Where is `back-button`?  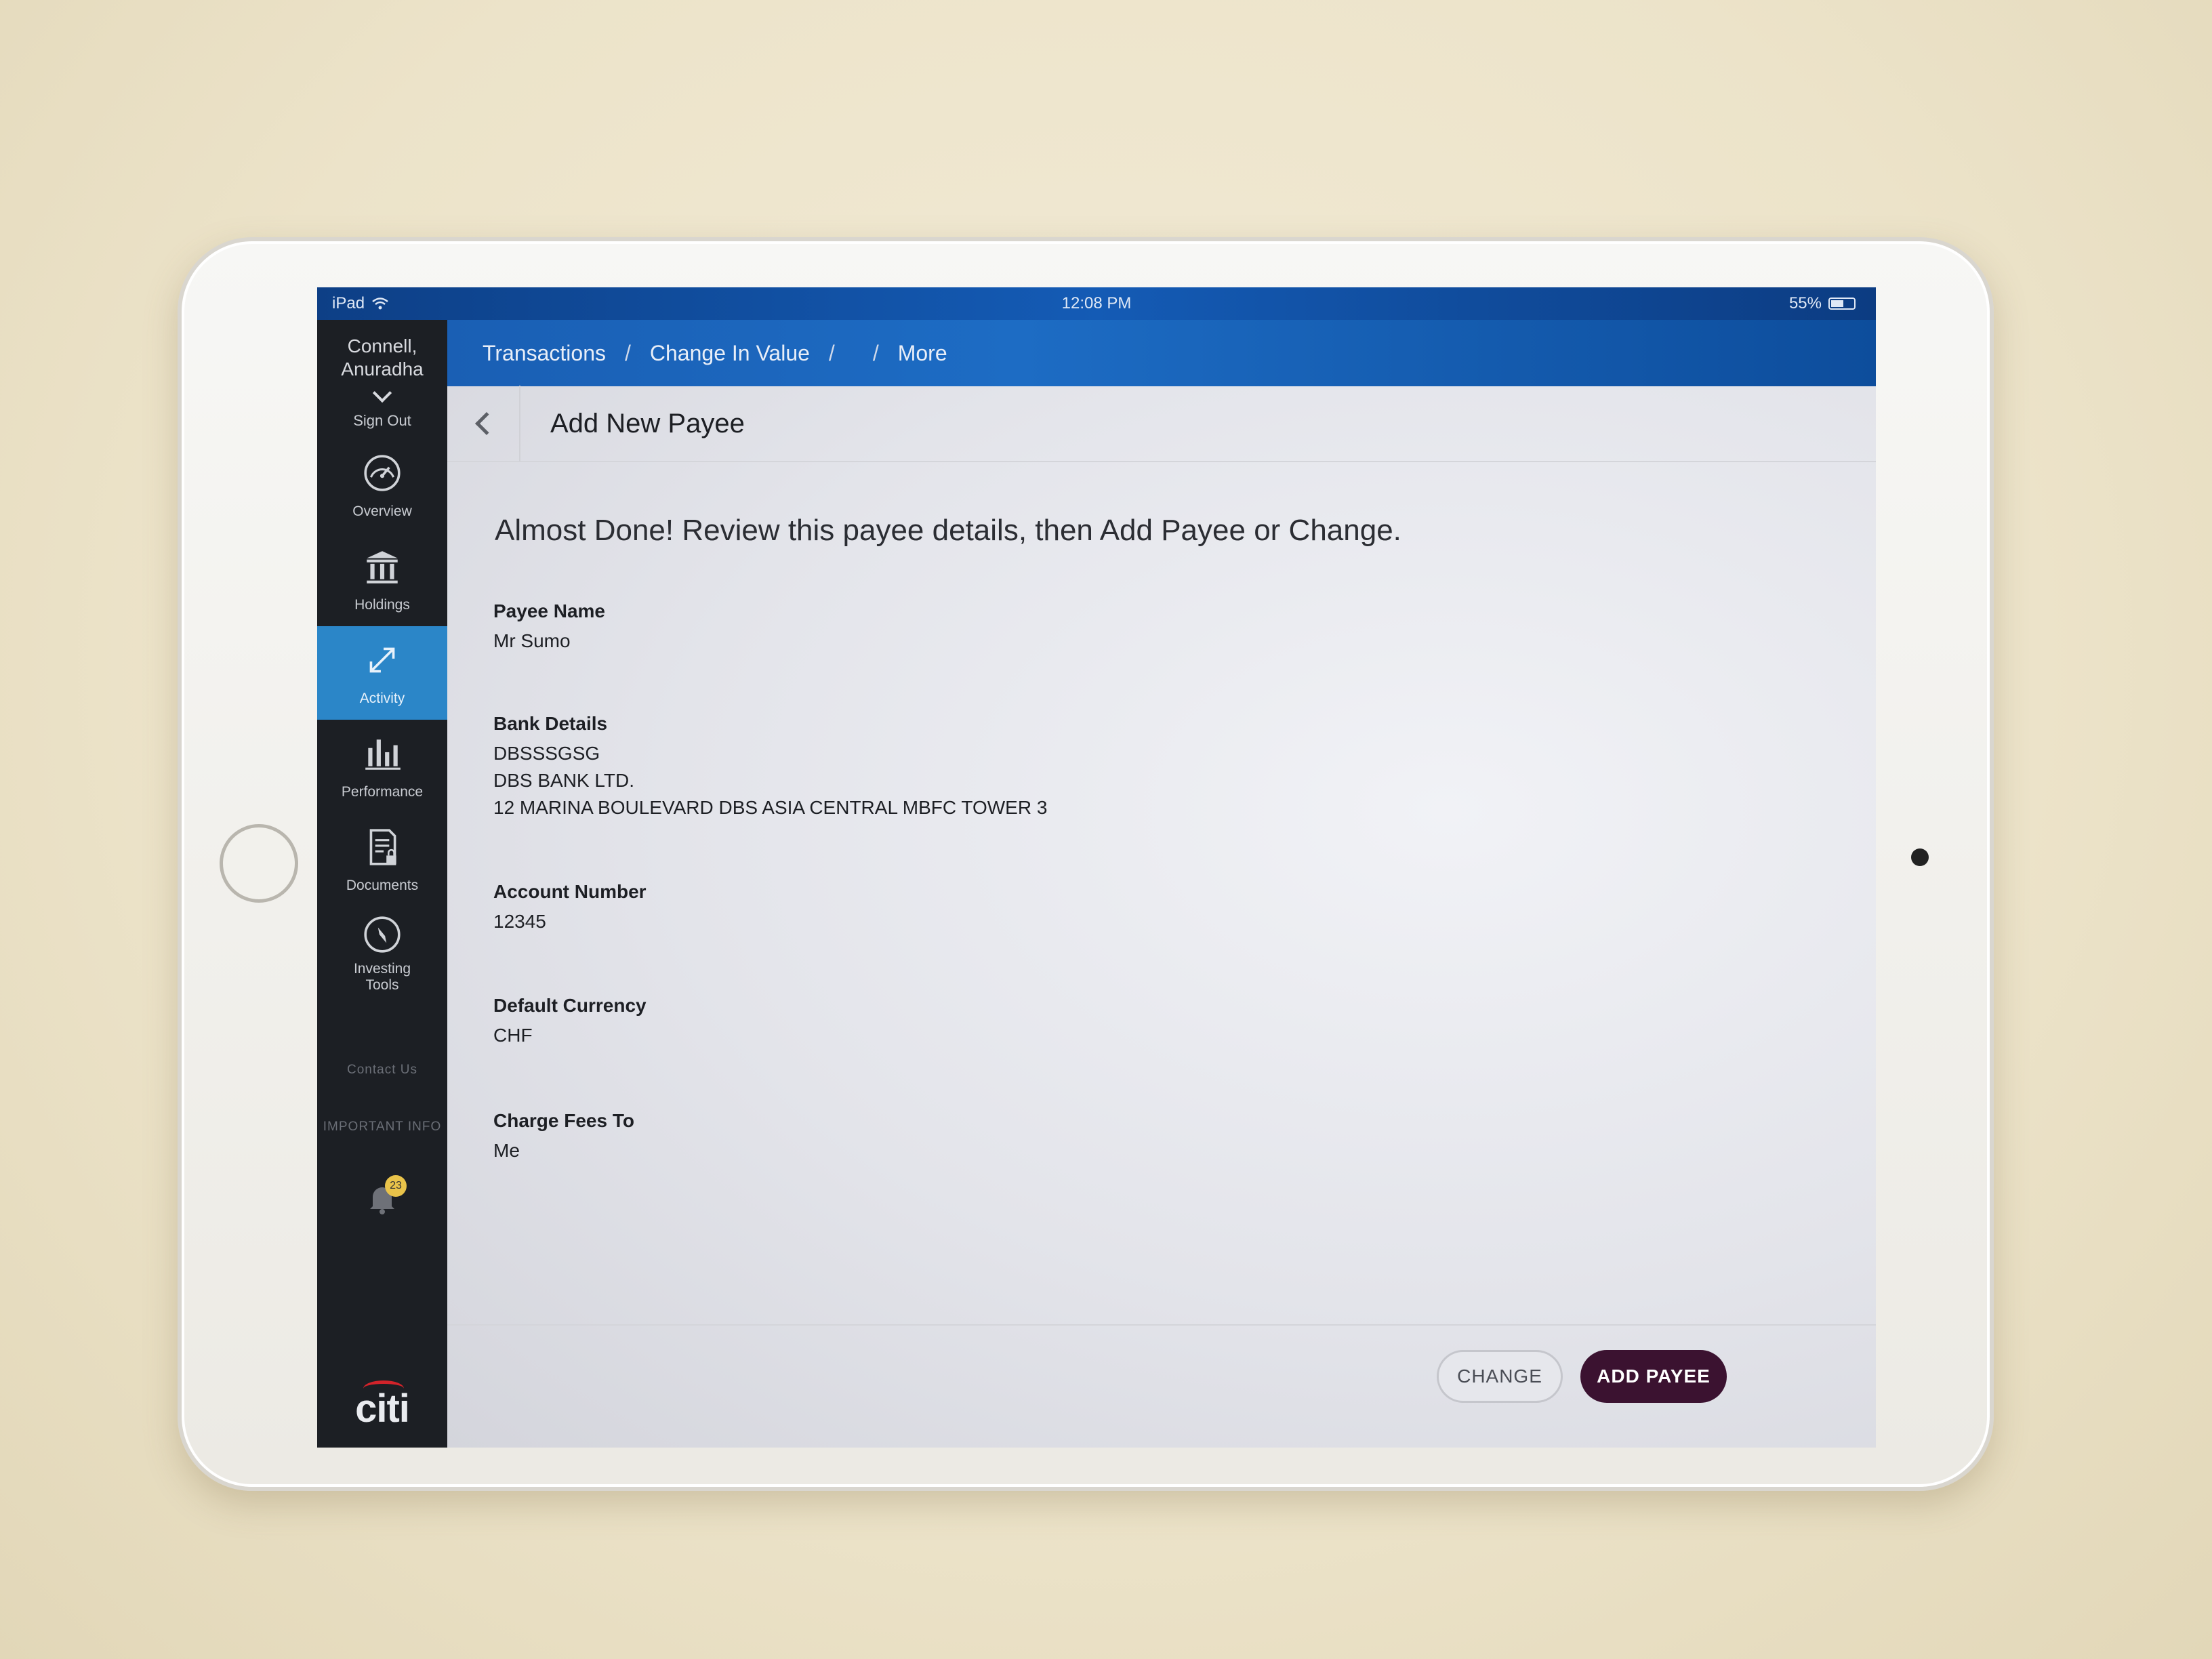
back-button is located at coordinates (483, 424).